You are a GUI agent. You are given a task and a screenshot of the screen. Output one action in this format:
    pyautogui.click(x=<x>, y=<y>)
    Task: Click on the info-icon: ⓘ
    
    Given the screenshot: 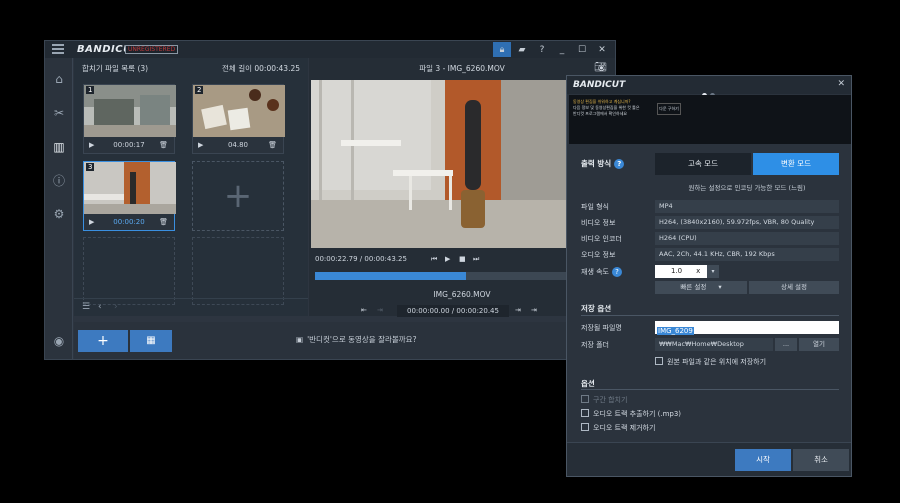 What is the action you would take?
    pyautogui.click(x=59, y=181)
    